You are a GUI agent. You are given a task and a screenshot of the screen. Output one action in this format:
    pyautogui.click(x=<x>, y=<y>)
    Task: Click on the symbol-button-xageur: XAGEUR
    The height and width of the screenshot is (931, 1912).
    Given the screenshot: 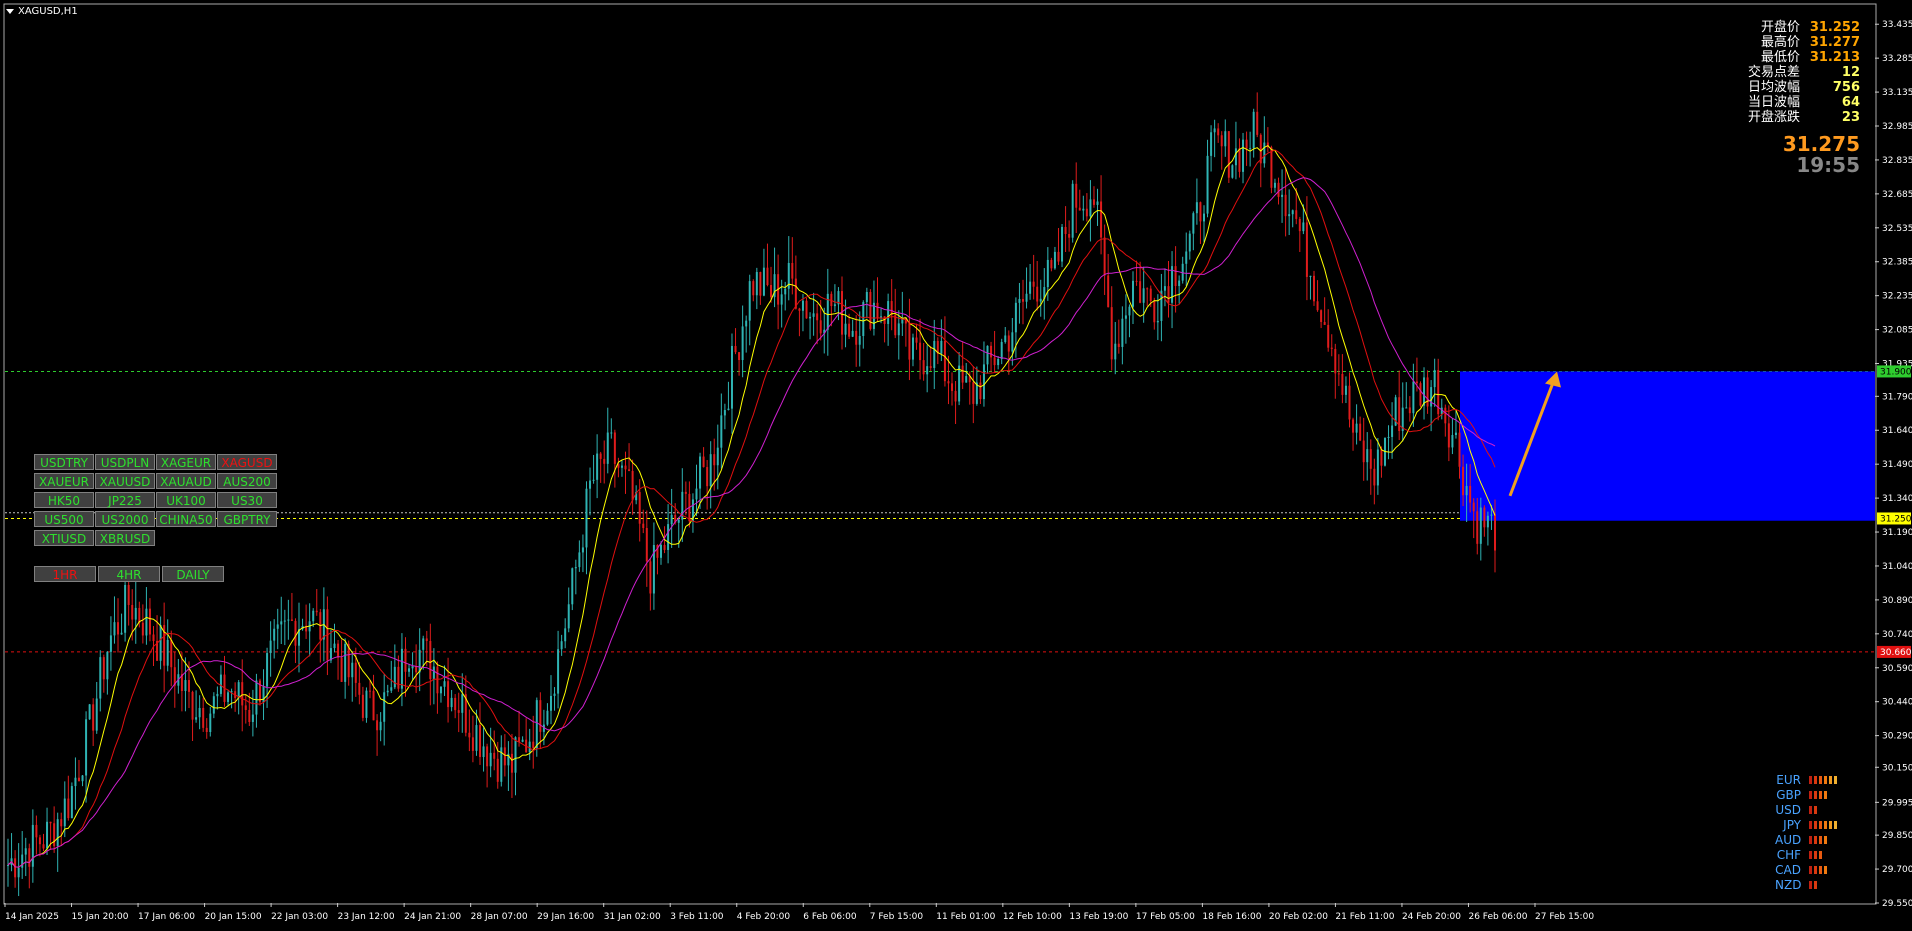 What is the action you would take?
    pyautogui.click(x=186, y=462)
    